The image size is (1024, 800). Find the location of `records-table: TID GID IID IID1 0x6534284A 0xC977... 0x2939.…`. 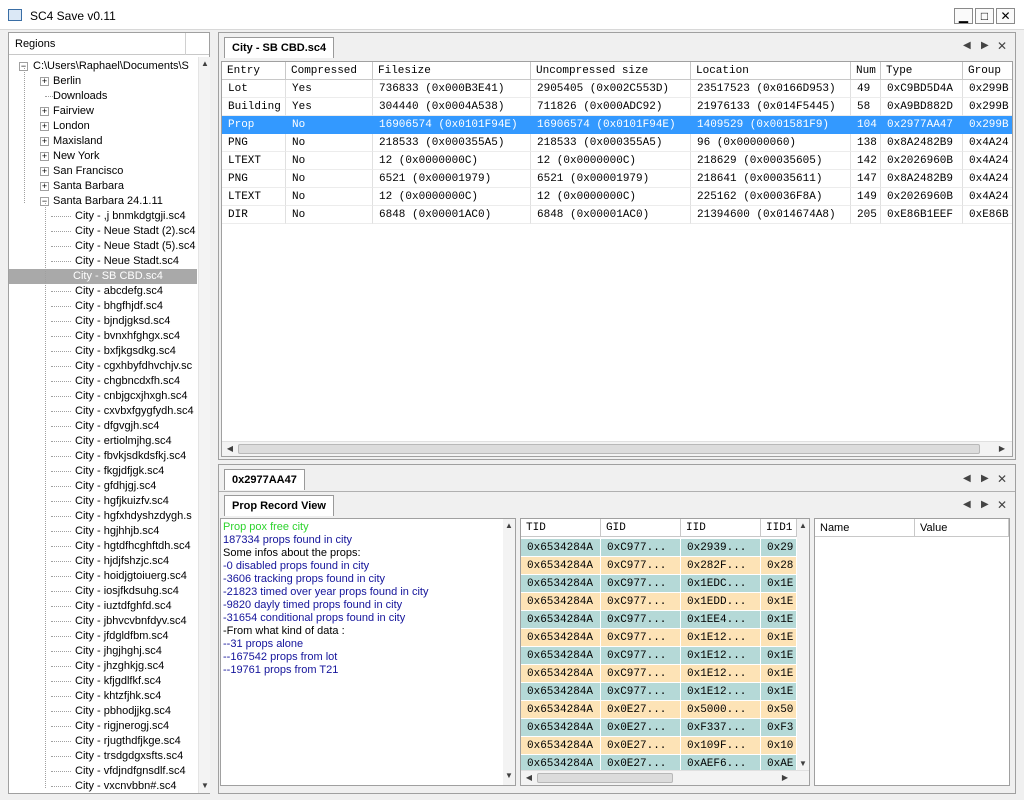

records-table: TID GID IID IID1 0x6534284A 0xC977... 0x2939.… is located at coordinates (665, 652).